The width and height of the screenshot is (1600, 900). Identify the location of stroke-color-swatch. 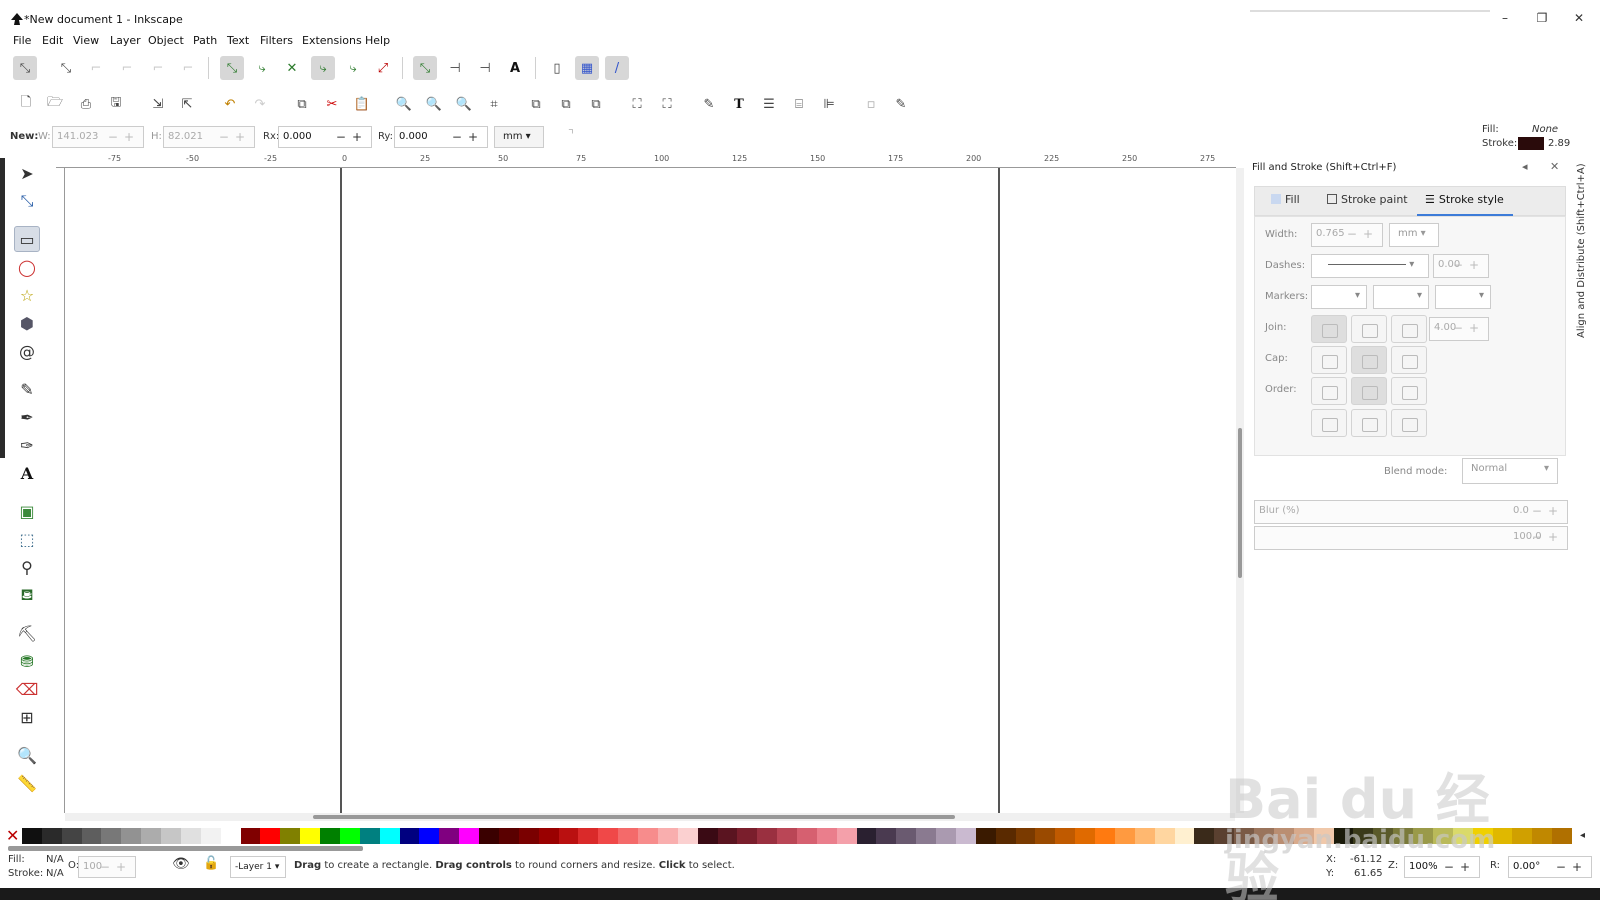
(1531, 143).